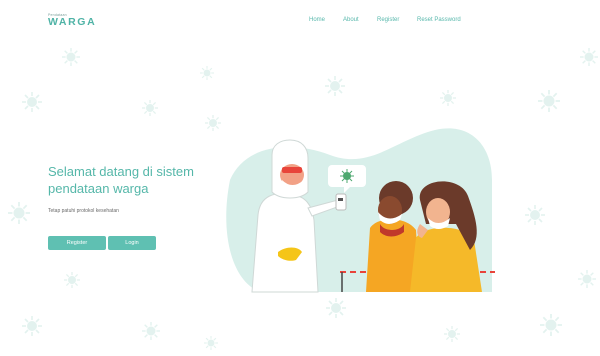 Image resolution: width=600 pixels, height=356 pixels. I want to click on register-button: Register, so click(77, 243).